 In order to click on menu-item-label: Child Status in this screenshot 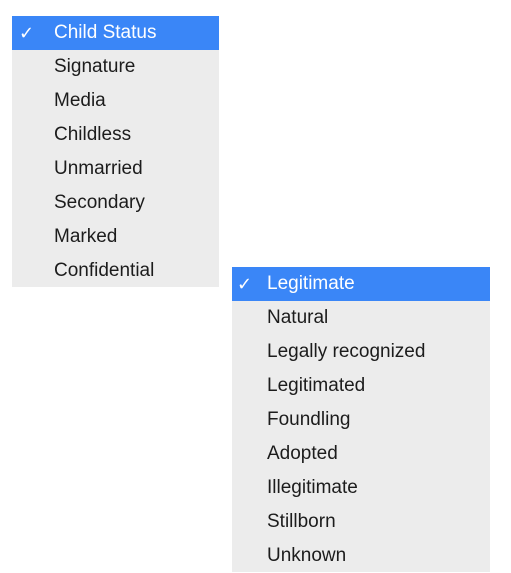, I will do `click(105, 32)`.